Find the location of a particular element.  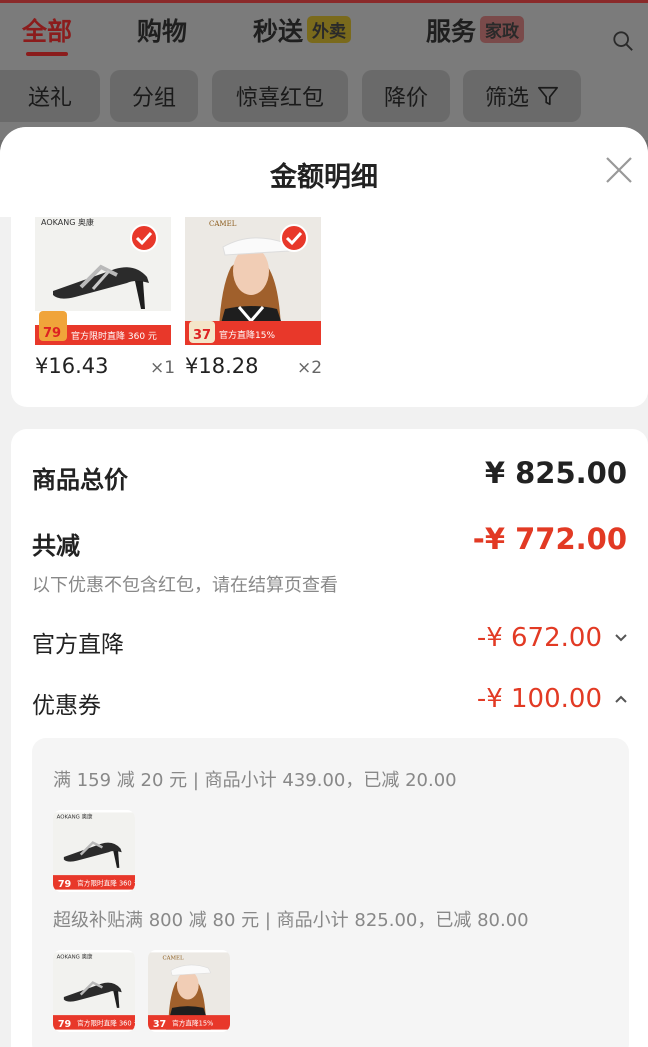

discount-note: 以下优惠不包含红包，请在结算页查看 is located at coordinates (185, 585).